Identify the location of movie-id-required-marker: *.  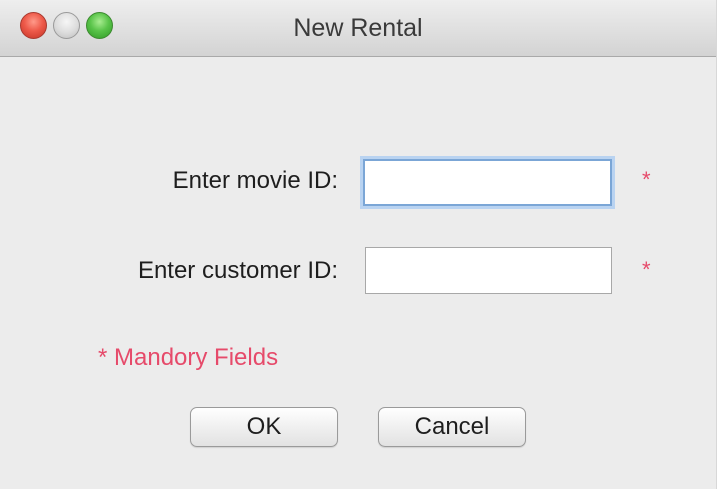
(646, 179).